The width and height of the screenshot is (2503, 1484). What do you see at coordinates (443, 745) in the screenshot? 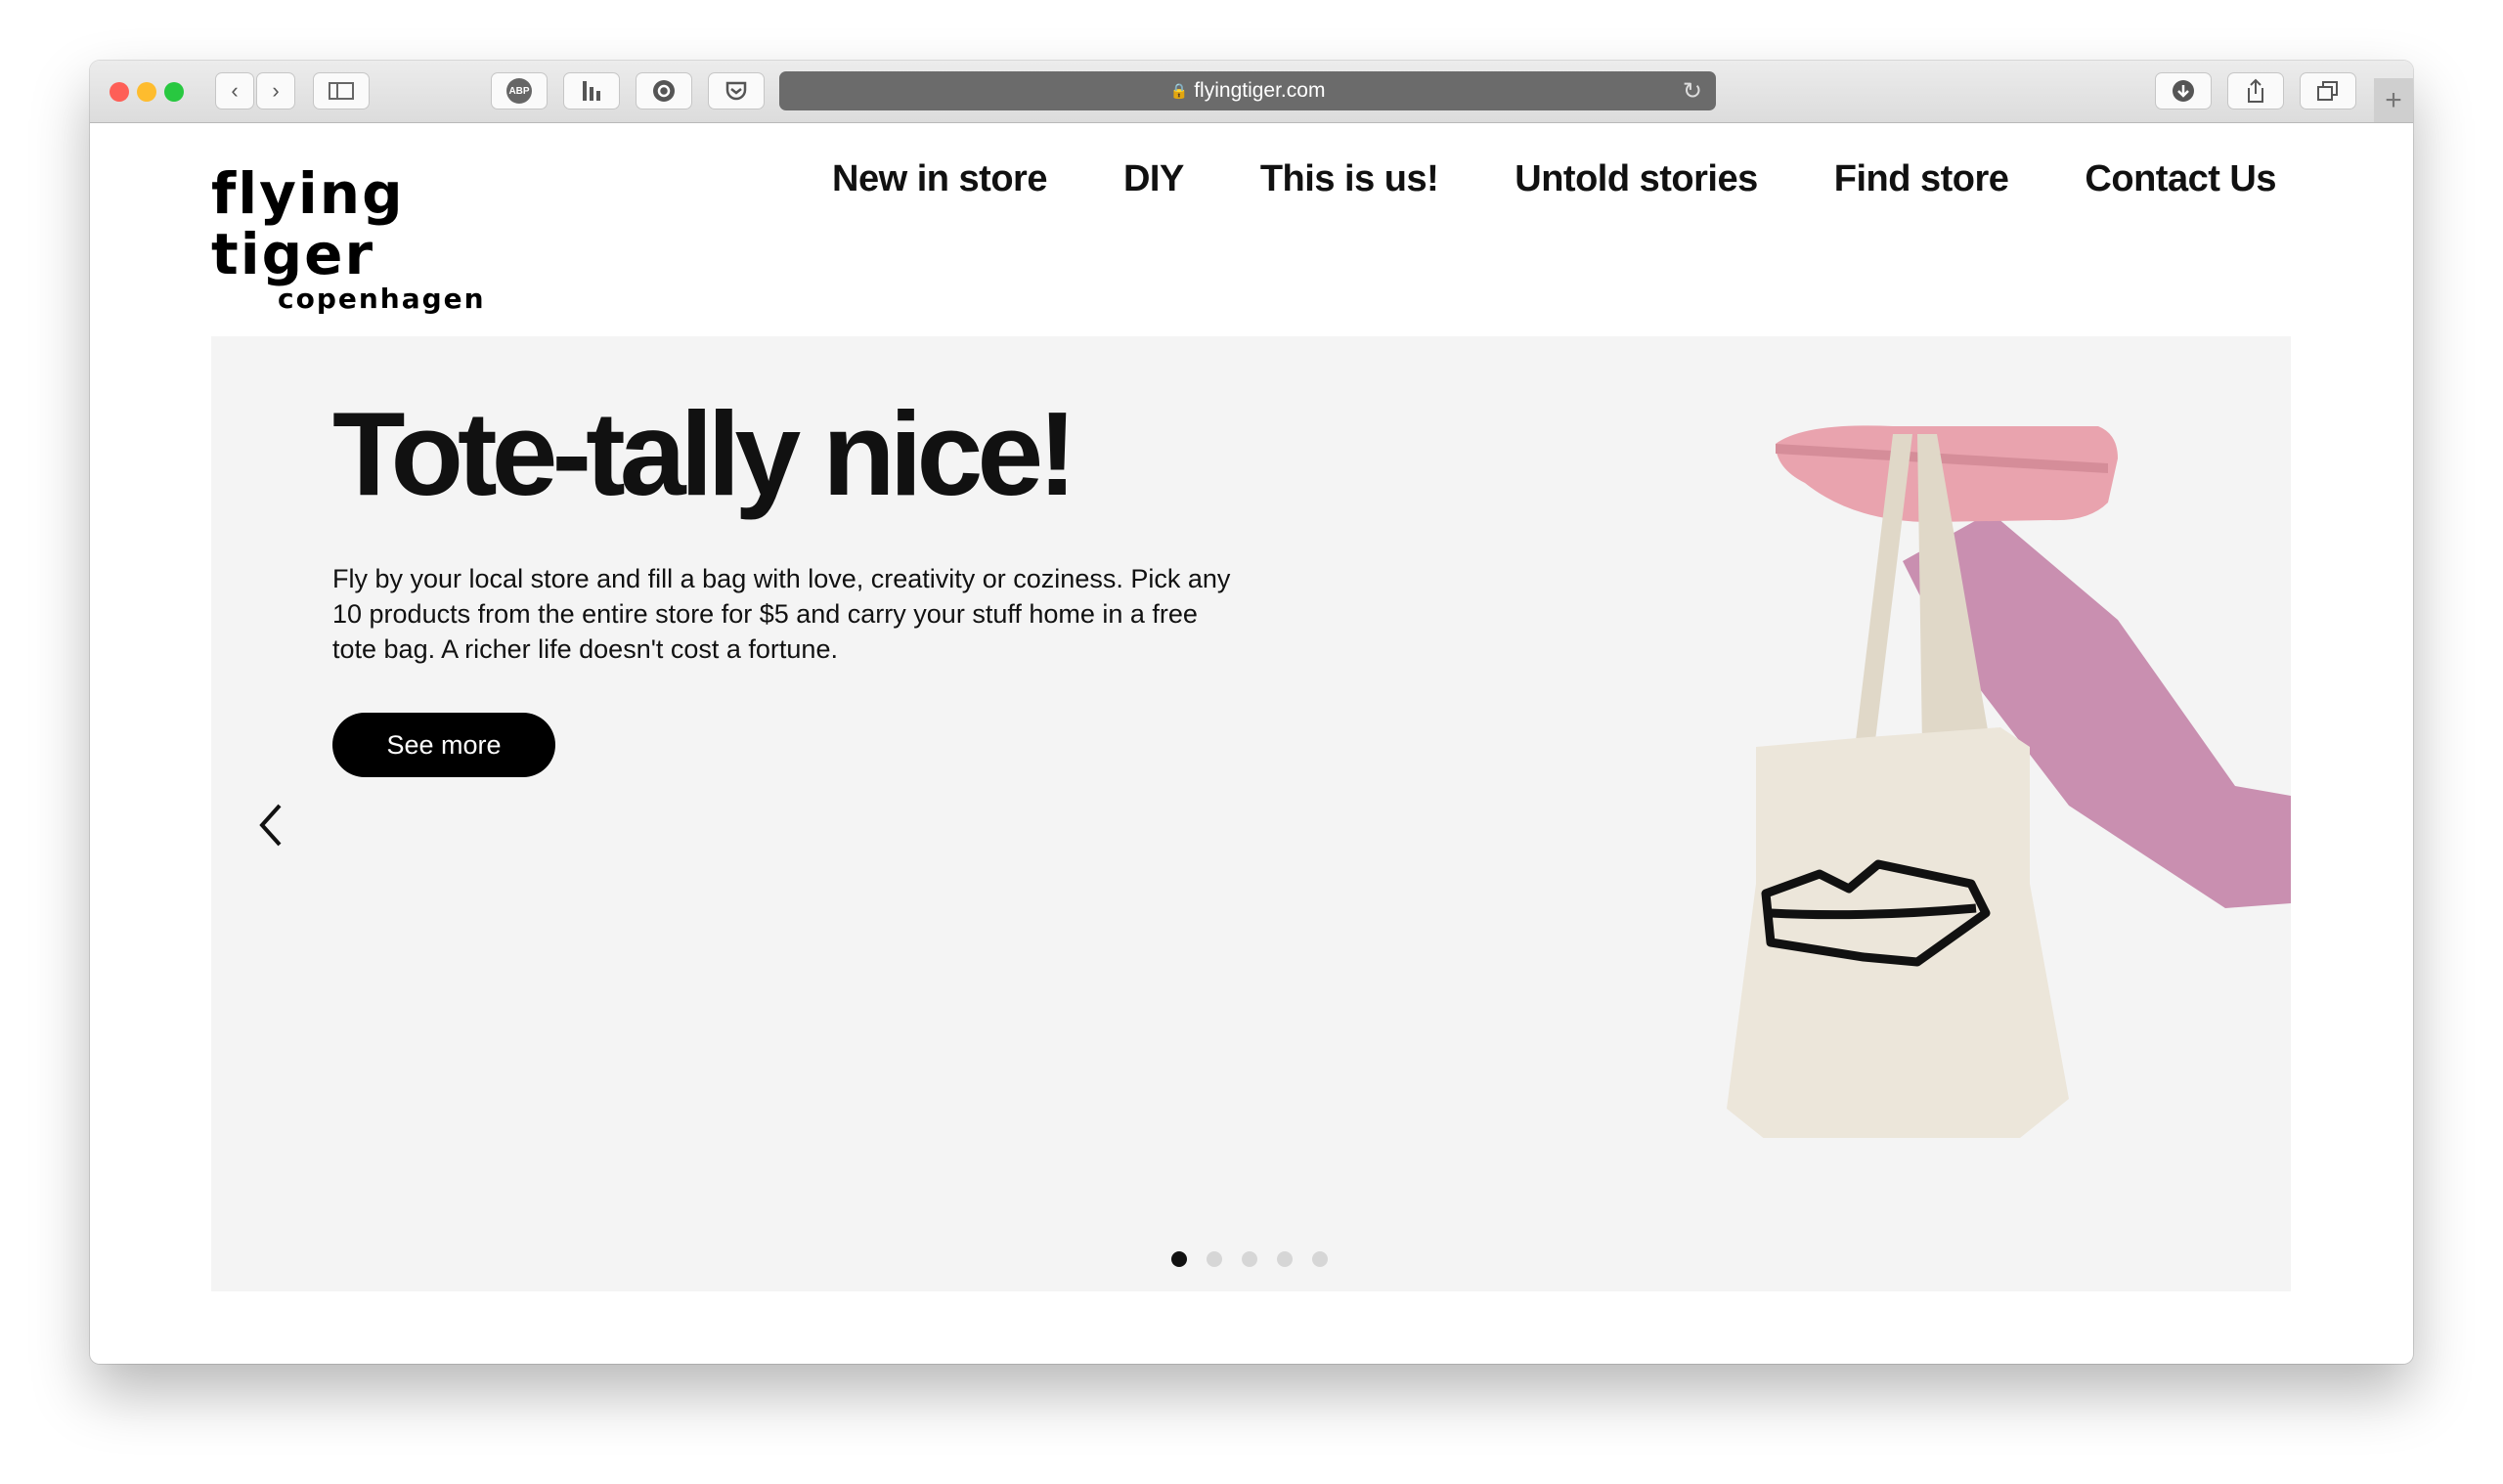
I see `see-more-button: See more` at bounding box center [443, 745].